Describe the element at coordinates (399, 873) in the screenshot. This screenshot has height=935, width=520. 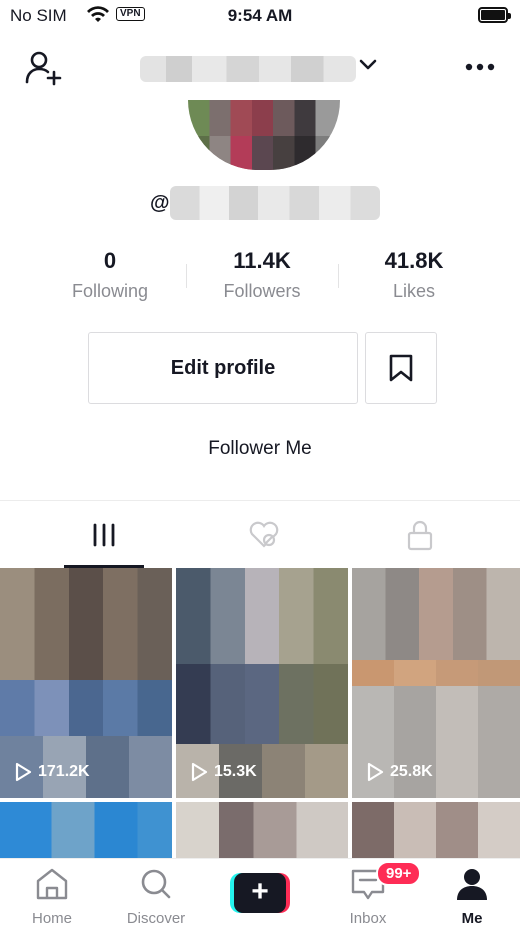
I see `inbox-badge: 99+` at that location.